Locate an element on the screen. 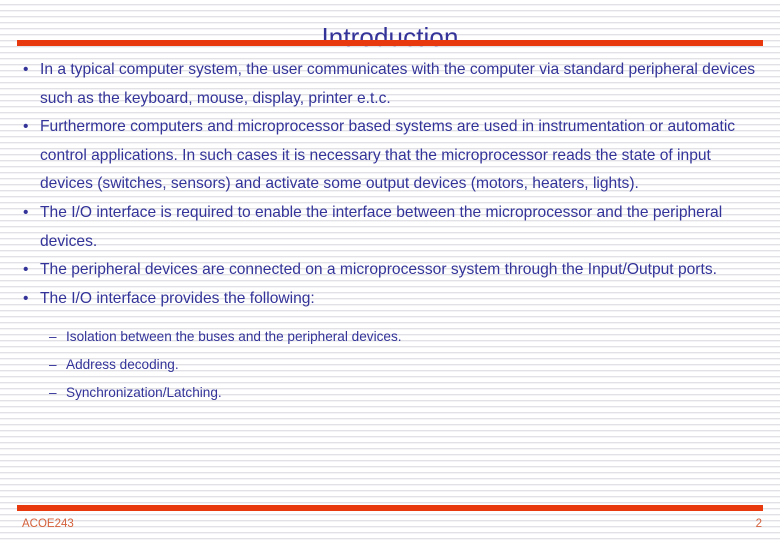  sub-list-item-text: Synchronization/Latching. is located at coordinates (144, 393).